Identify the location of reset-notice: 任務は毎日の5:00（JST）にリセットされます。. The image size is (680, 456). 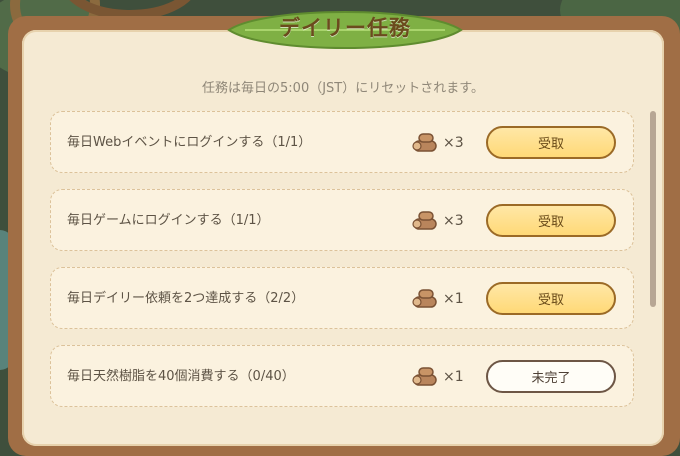
(343, 88).